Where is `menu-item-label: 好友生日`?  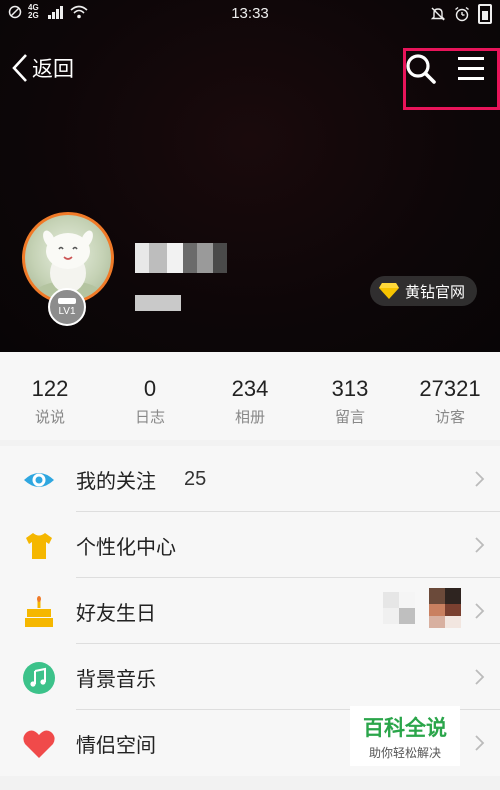 menu-item-label: 好友生日 is located at coordinates (116, 613).